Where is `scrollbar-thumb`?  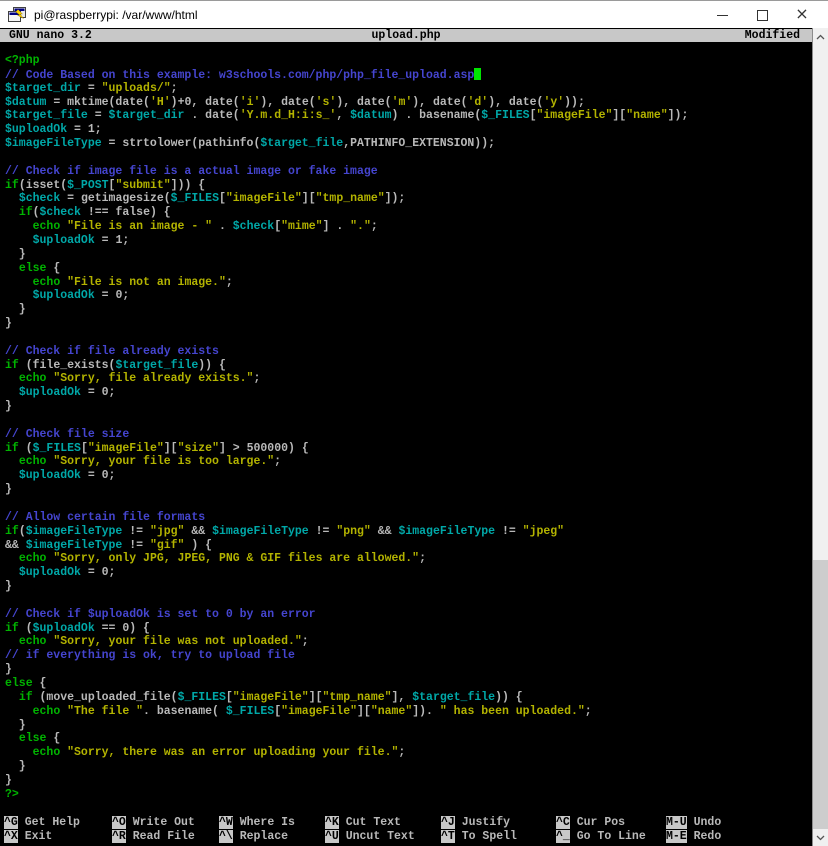
scrollbar-thumb is located at coordinates (820, 694).